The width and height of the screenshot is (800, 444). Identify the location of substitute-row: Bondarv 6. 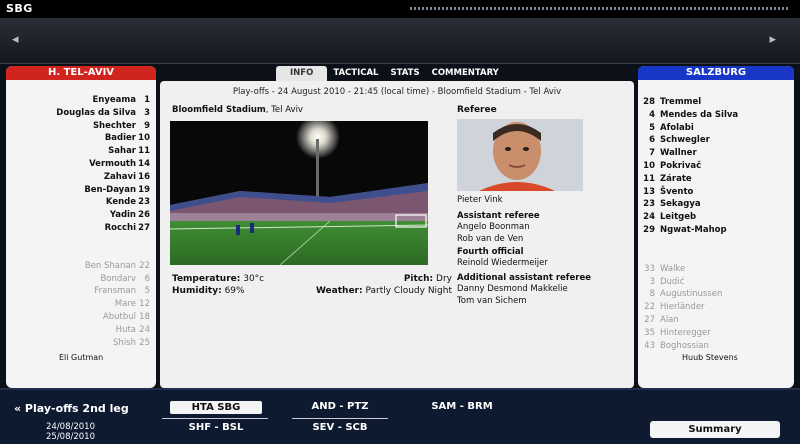
(81, 279).